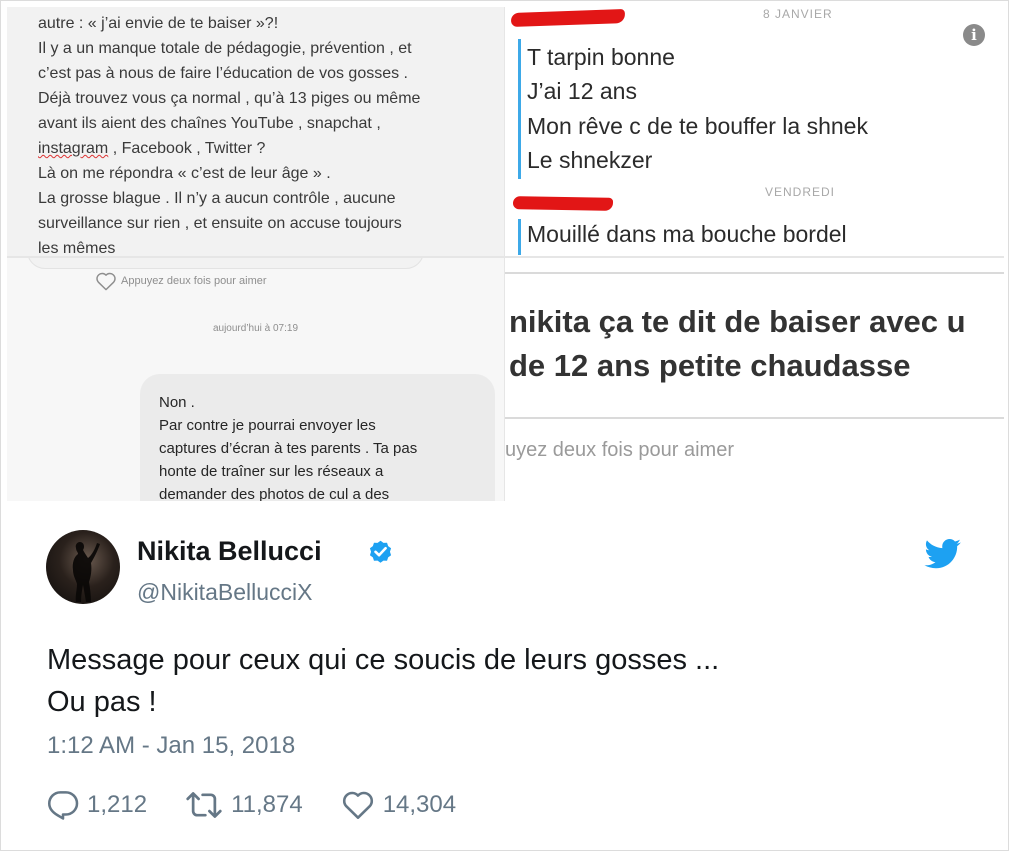 The height and width of the screenshot is (851, 1009). What do you see at coordinates (582, 91) in the screenshot?
I see `snap-message: J’ai 12 ans` at bounding box center [582, 91].